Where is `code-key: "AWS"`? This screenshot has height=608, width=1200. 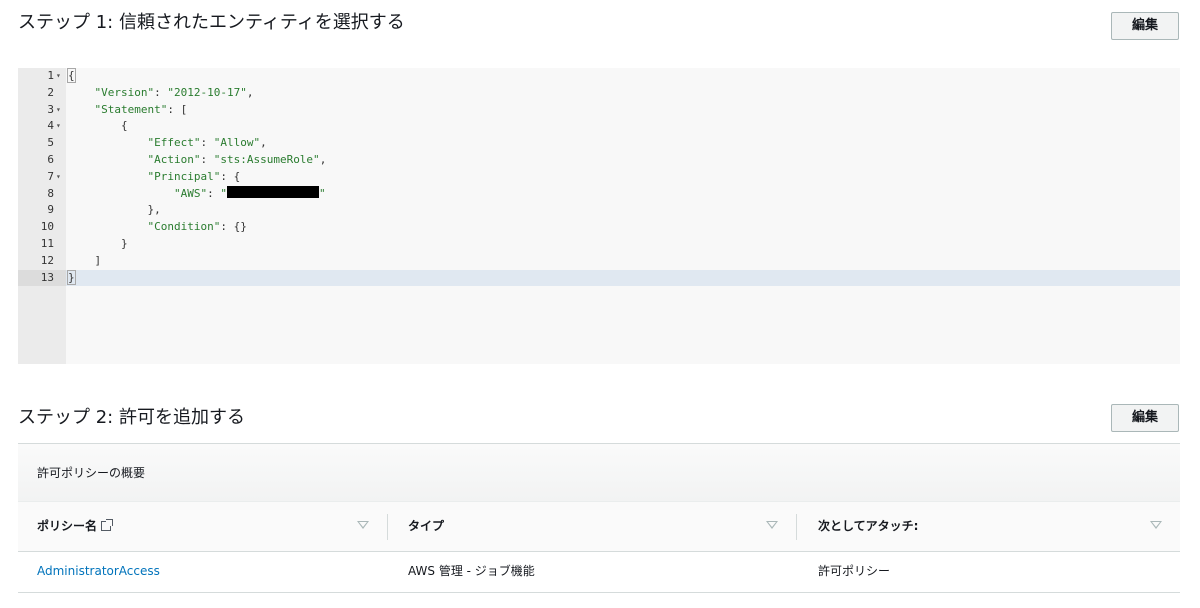
code-key: "AWS" is located at coordinates (190, 193).